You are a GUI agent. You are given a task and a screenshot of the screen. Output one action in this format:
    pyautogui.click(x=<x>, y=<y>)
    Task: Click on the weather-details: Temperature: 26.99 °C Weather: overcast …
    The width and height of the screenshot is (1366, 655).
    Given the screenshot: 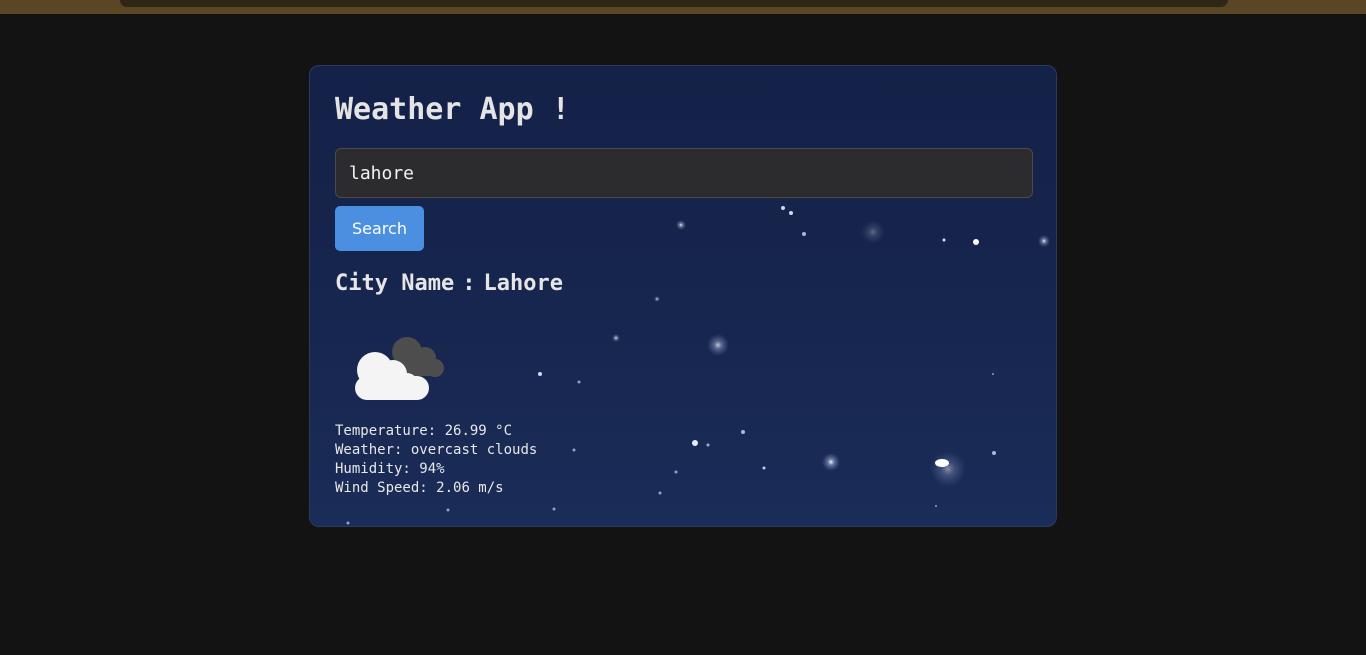 What is the action you would take?
    pyautogui.click(x=684, y=460)
    